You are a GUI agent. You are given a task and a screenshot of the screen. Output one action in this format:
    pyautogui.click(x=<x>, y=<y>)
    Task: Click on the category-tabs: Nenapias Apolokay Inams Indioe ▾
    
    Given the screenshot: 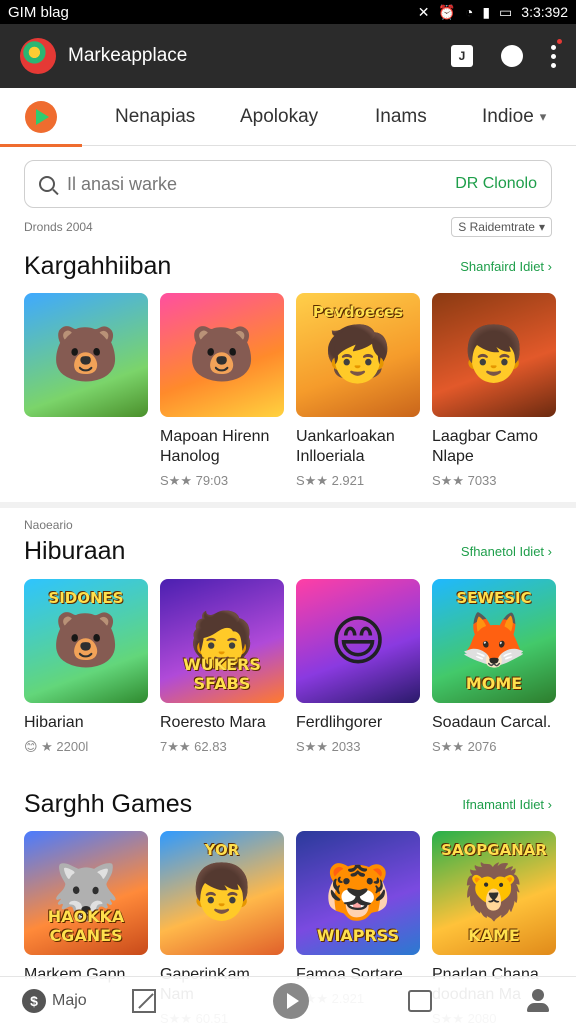 What is the action you would take?
    pyautogui.click(x=288, y=117)
    